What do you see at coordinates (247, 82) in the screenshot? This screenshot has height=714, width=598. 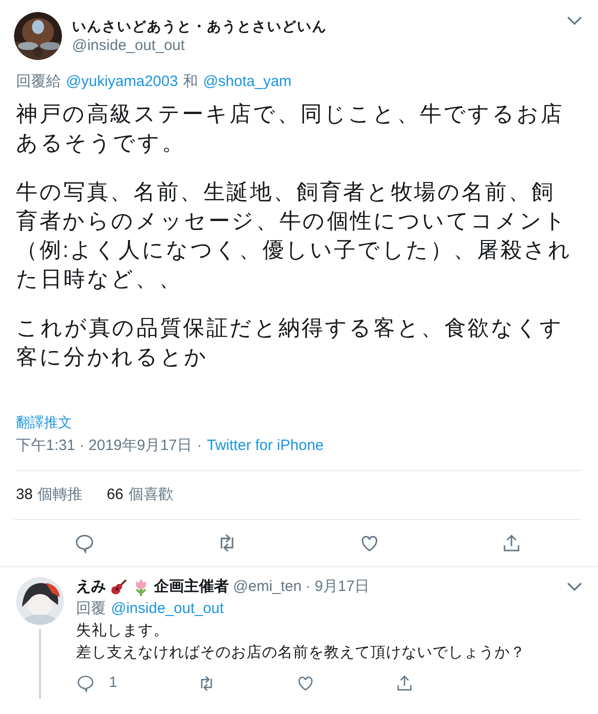 I see `mention-link: @shota_yam` at bounding box center [247, 82].